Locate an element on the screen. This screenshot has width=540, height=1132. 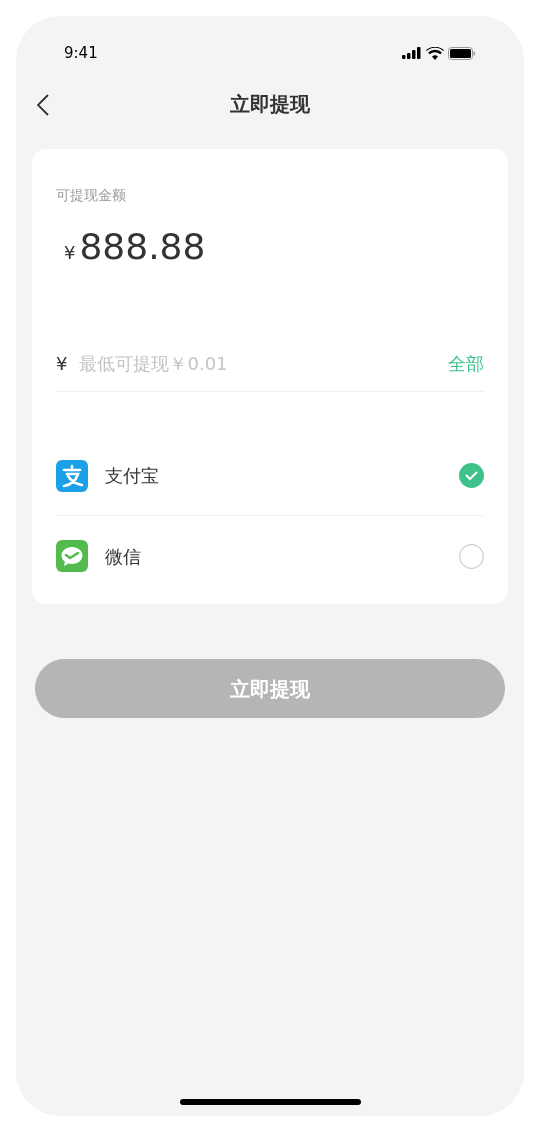
payment-label: 微信 is located at coordinates (123, 556).